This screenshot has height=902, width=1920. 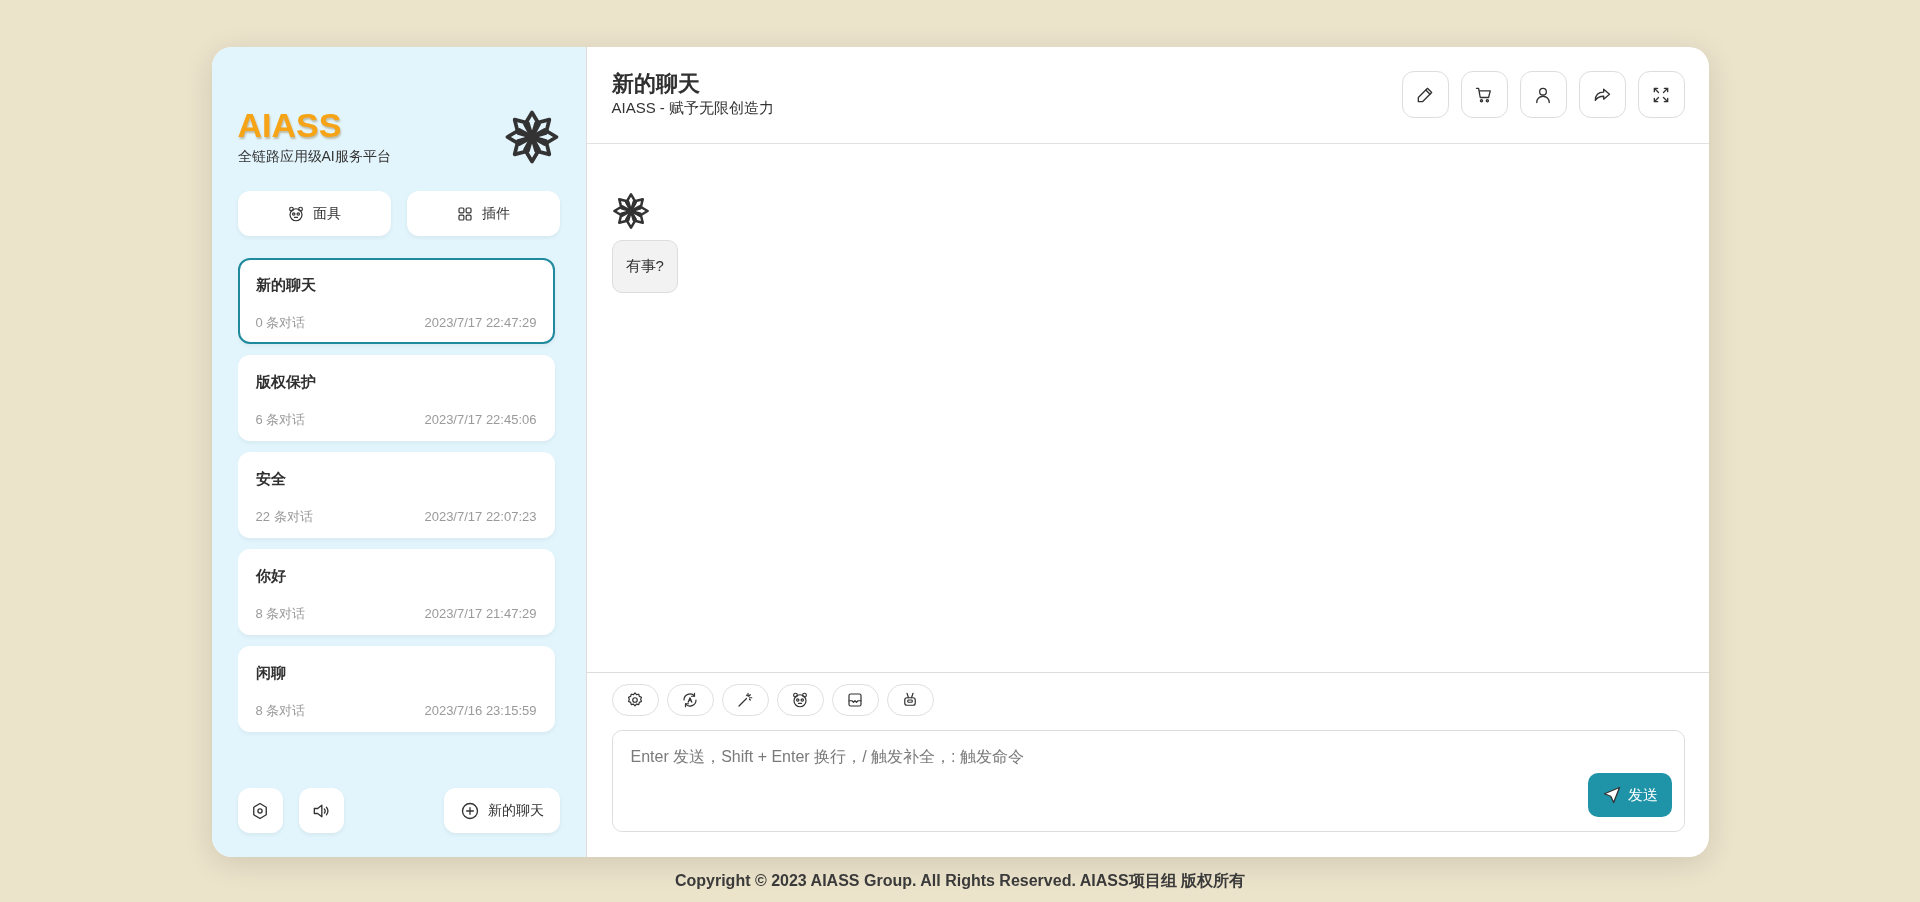 I want to click on share-button, so click(x=1602, y=94).